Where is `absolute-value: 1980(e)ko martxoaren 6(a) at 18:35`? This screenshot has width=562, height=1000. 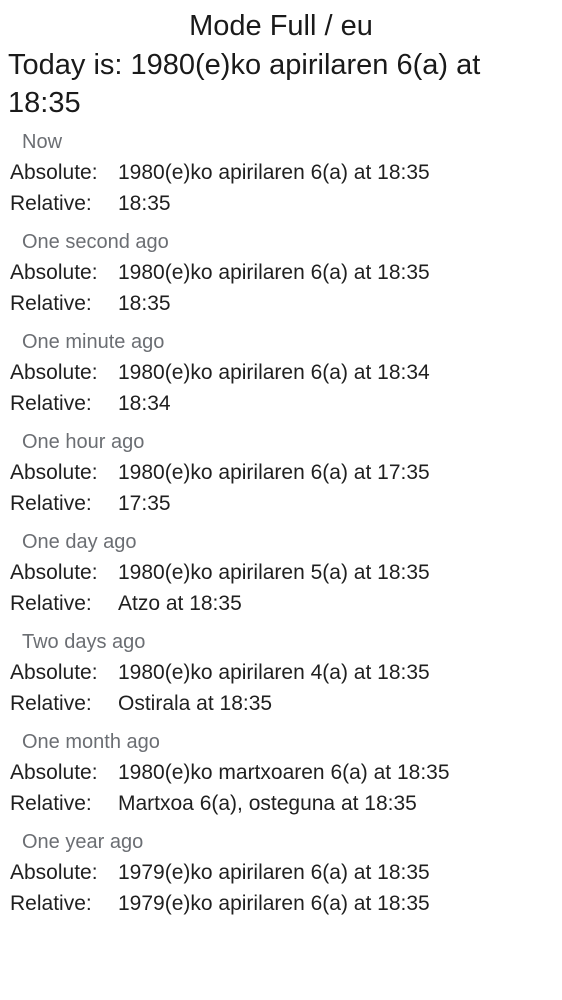
absolute-value: 1980(e)ko martxoaren 6(a) at 18:35 is located at coordinates (284, 772).